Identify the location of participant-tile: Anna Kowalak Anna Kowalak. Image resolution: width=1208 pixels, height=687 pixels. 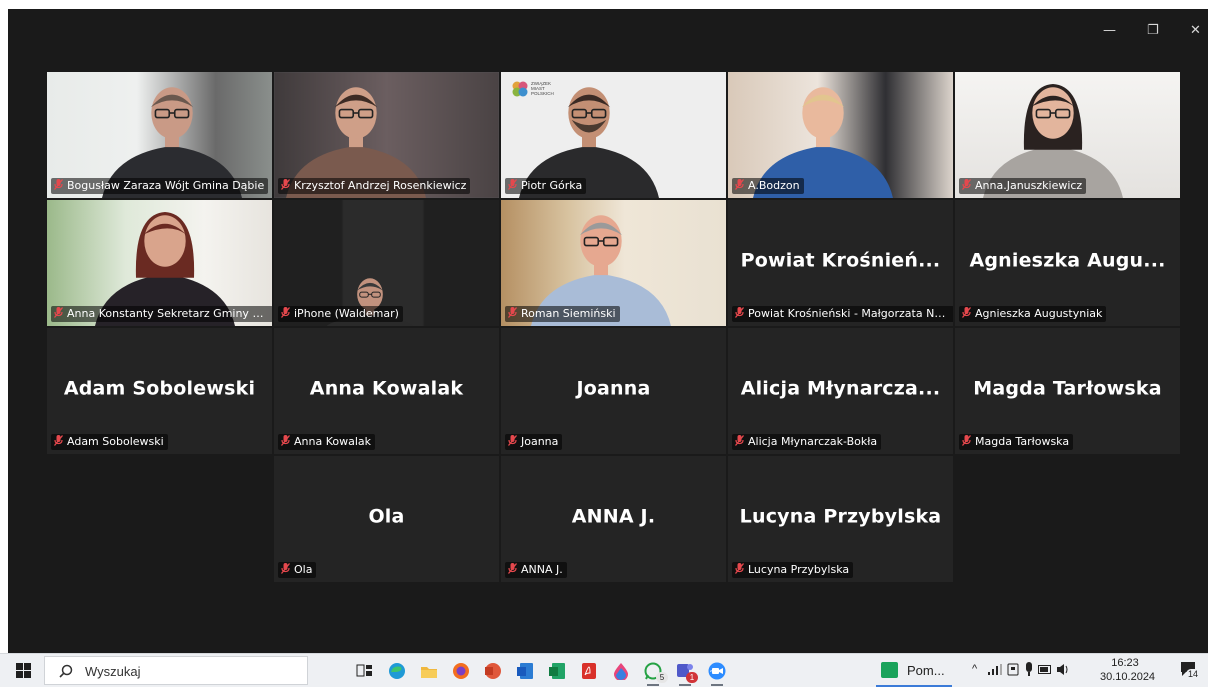
(386, 391).